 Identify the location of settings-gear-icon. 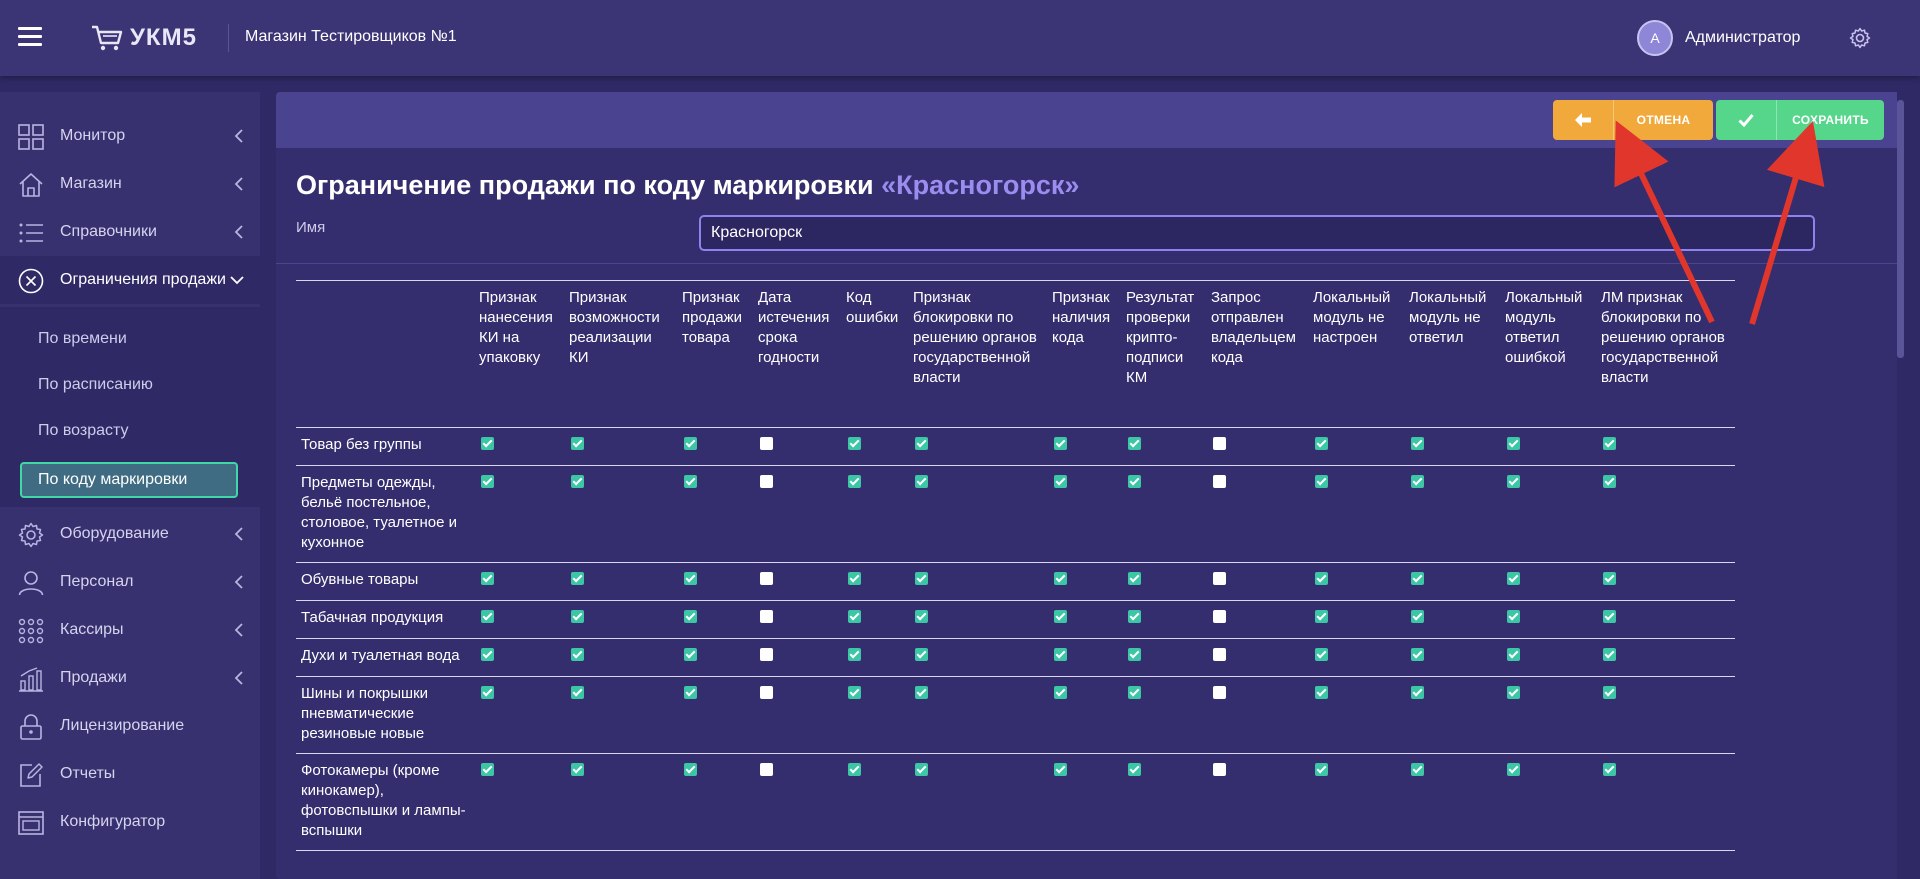
(1860, 38).